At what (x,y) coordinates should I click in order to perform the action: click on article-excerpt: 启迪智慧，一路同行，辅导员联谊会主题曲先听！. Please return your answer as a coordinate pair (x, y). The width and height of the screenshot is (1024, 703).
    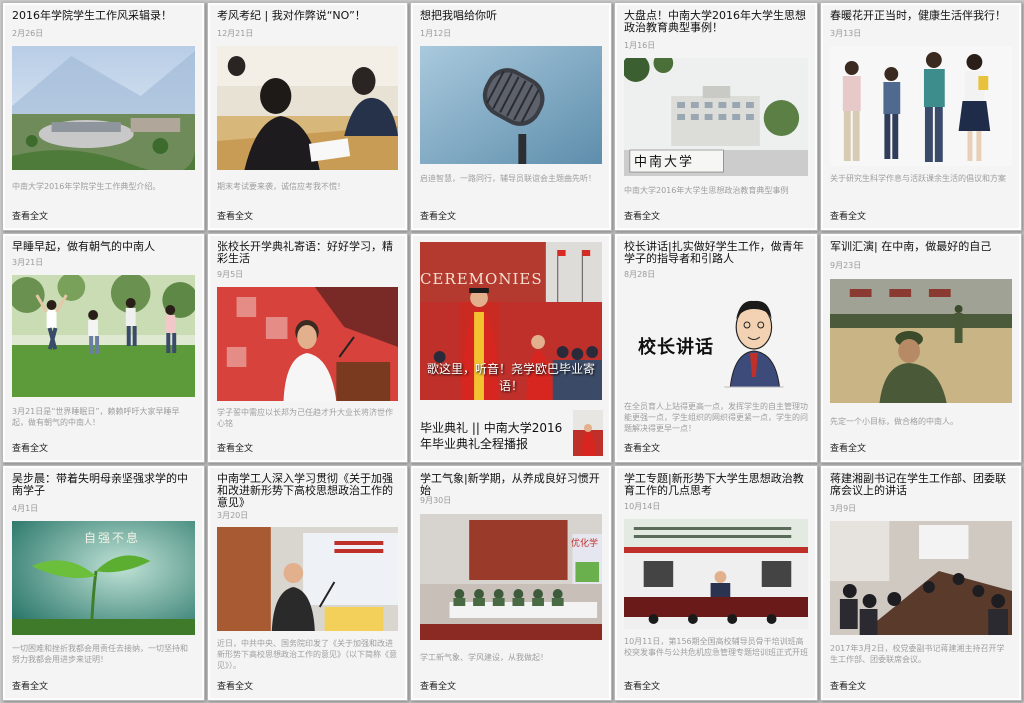
    Looking at the image, I should click on (508, 178).